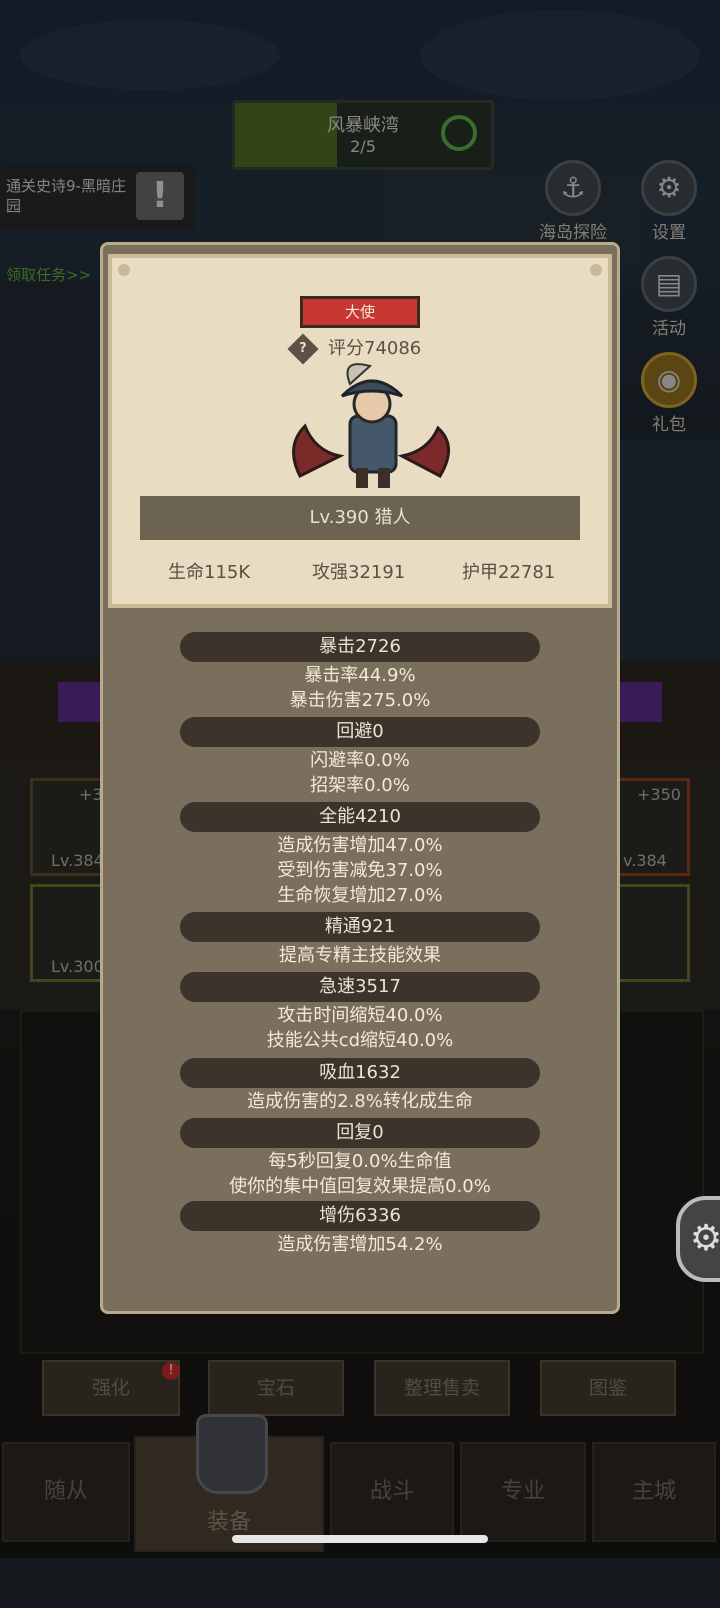 This screenshot has width=720, height=1608. I want to click on crit-header: 暴击2726, so click(360, 647).